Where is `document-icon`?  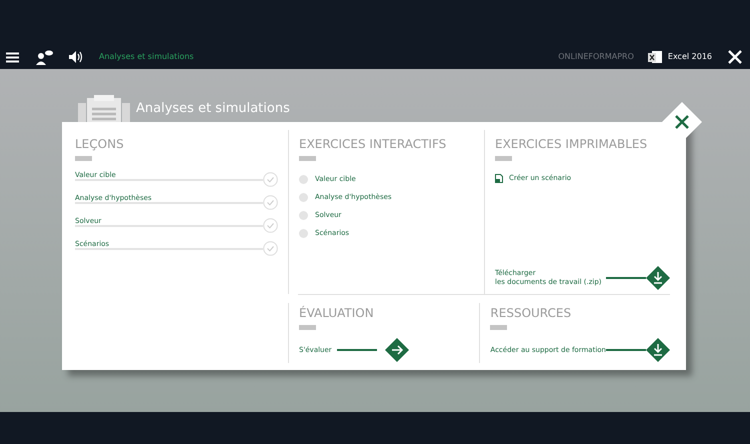 document-icon is located at coordinates (499, 178).